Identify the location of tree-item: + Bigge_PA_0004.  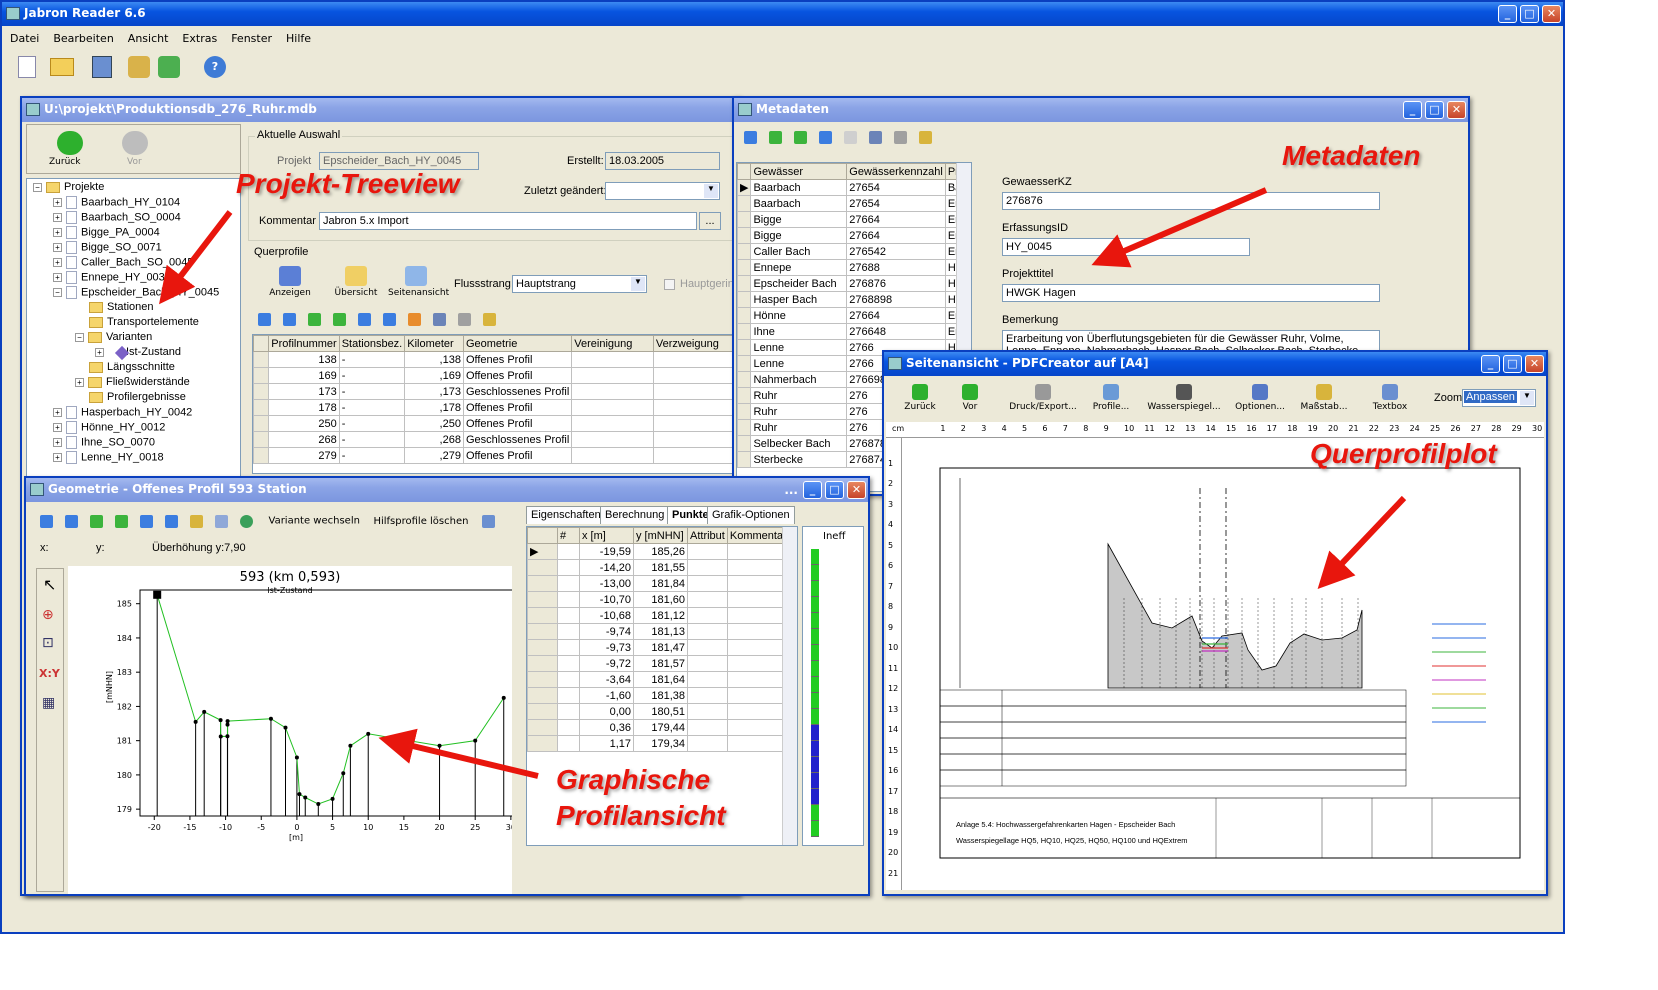
(136, 233).